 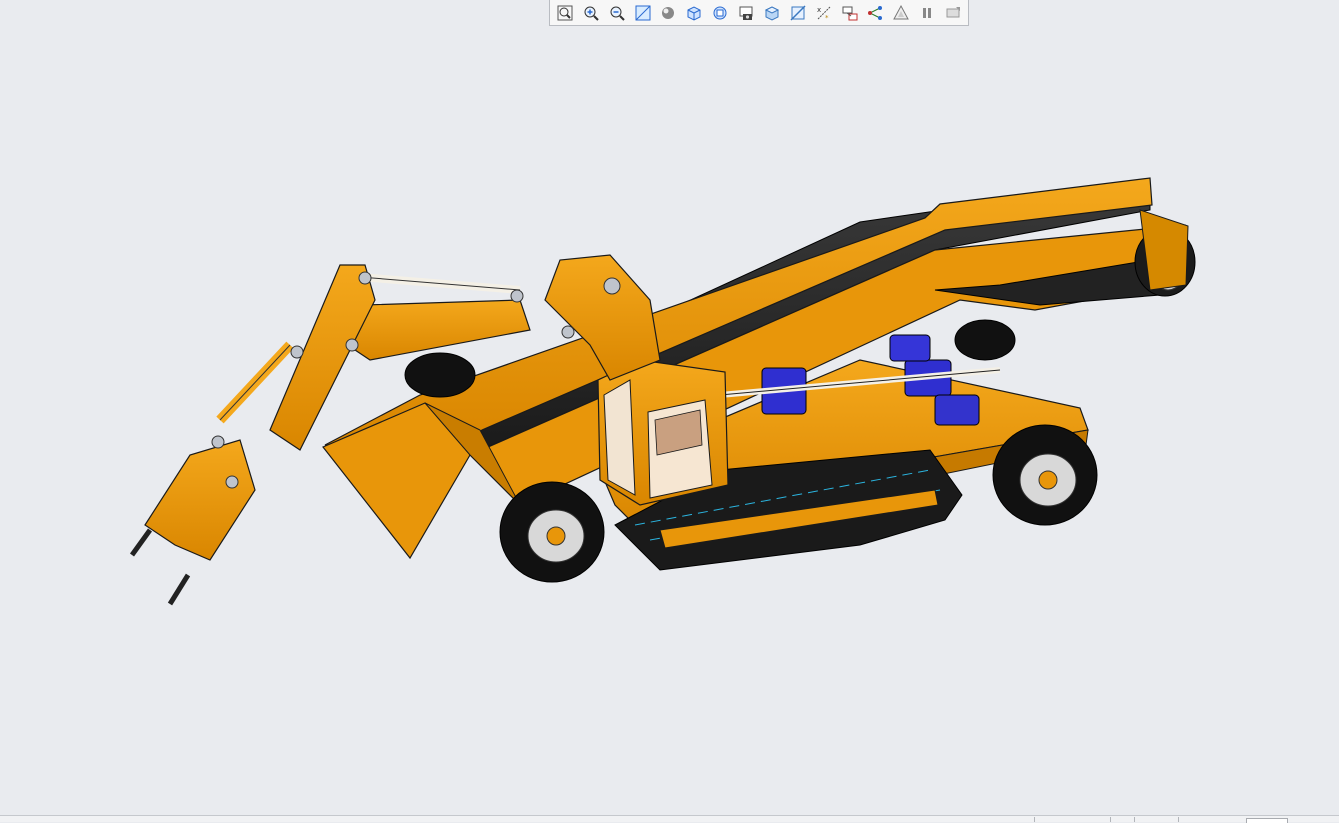 I want to click on spin-center-icon, so click(x=875, y=12).